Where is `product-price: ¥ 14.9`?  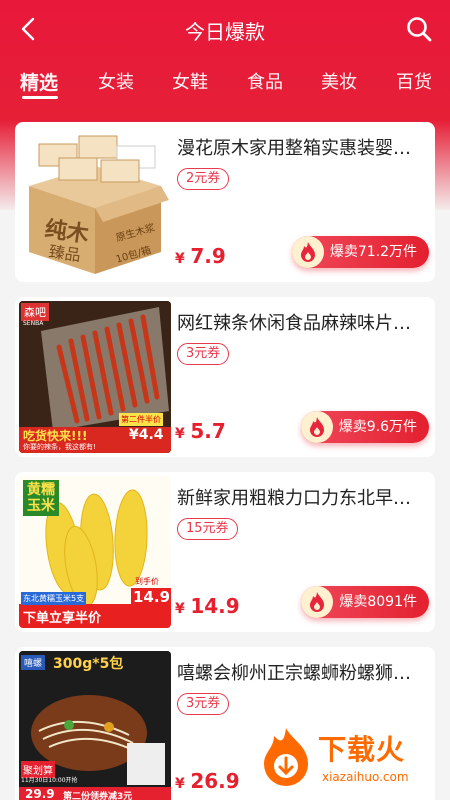
product-price: ¥ 14.9 is located at coordinates (207, 606).